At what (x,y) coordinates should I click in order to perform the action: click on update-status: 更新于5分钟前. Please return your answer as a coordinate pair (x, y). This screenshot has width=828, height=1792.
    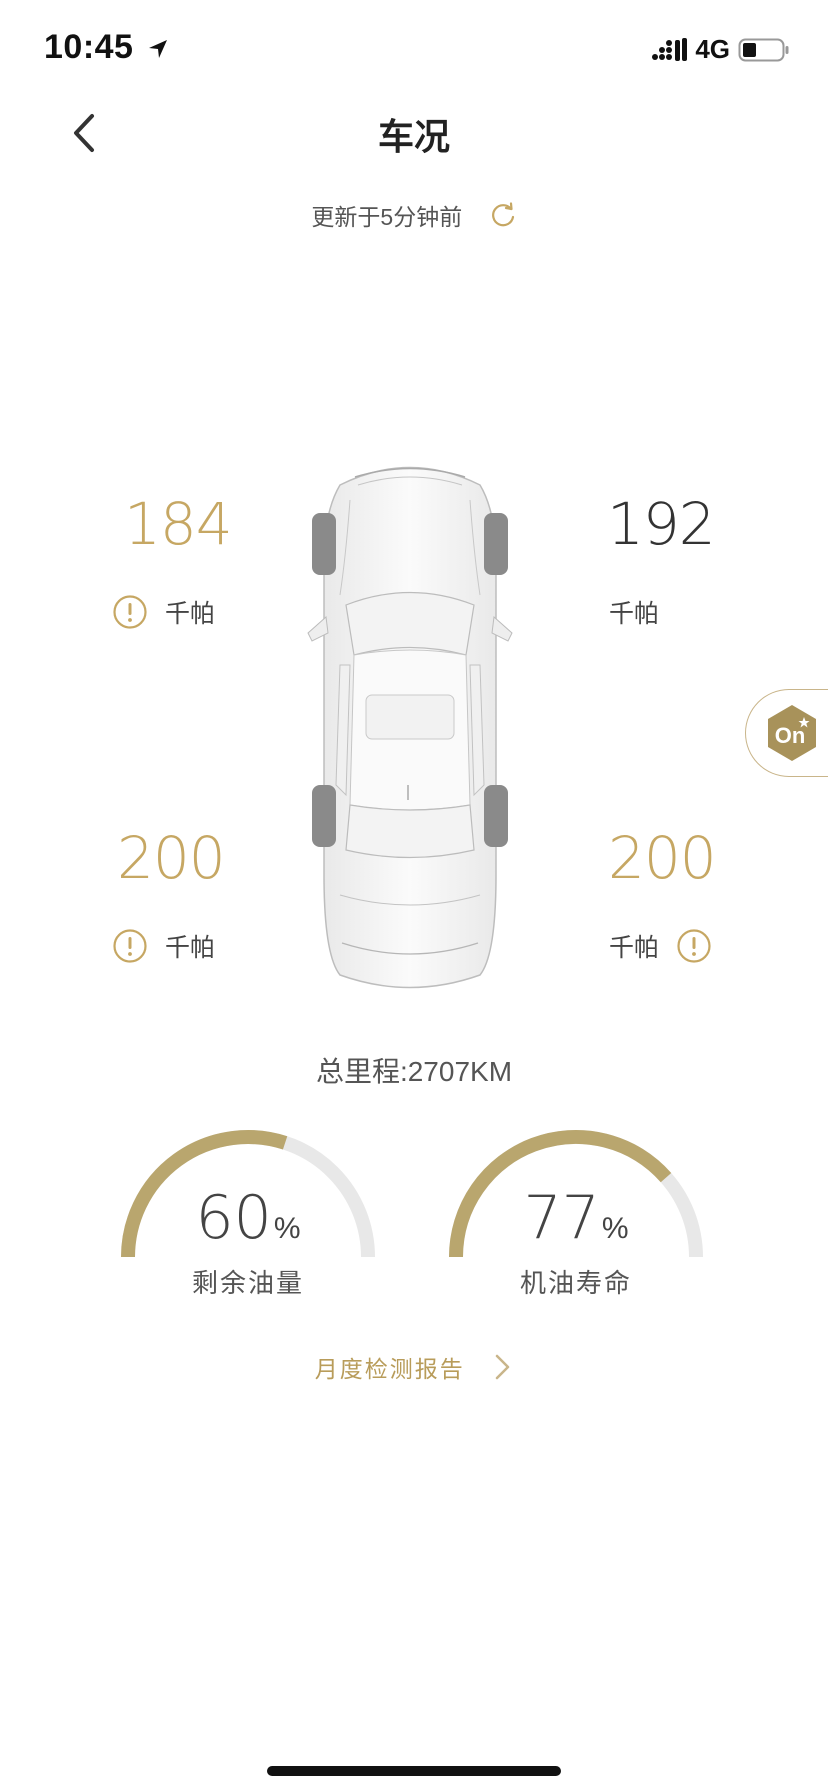
    Looking at the image, I should click on (414, 215).